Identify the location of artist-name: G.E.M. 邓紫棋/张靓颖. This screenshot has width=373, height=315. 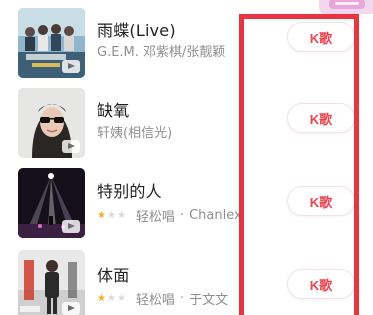
(161, 52).